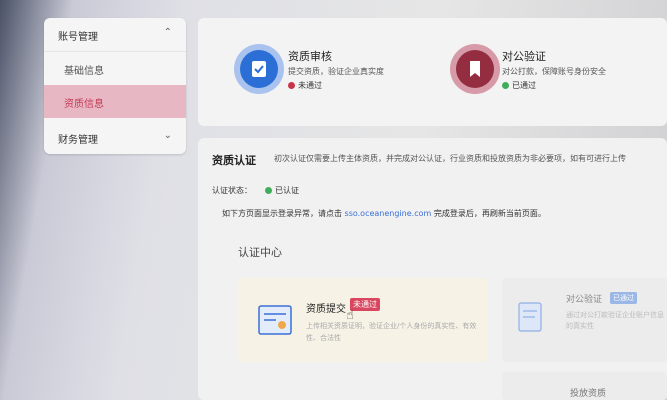 The height and width of the screenshot is (400, 667). I want to click on step-status: 已通过, so click(519, 85).